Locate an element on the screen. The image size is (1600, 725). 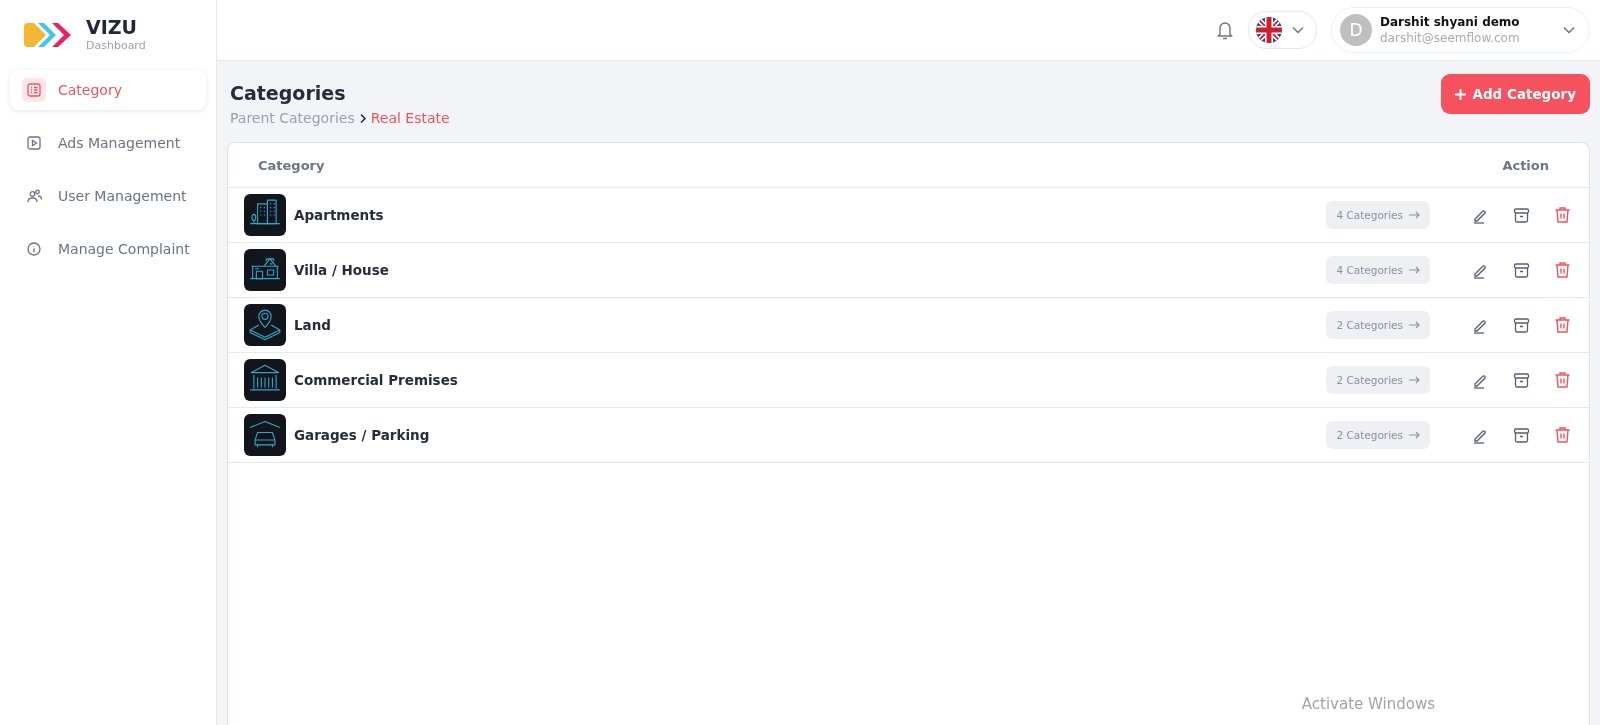
sidebar-item: Category is located at coordinates (108, 90).